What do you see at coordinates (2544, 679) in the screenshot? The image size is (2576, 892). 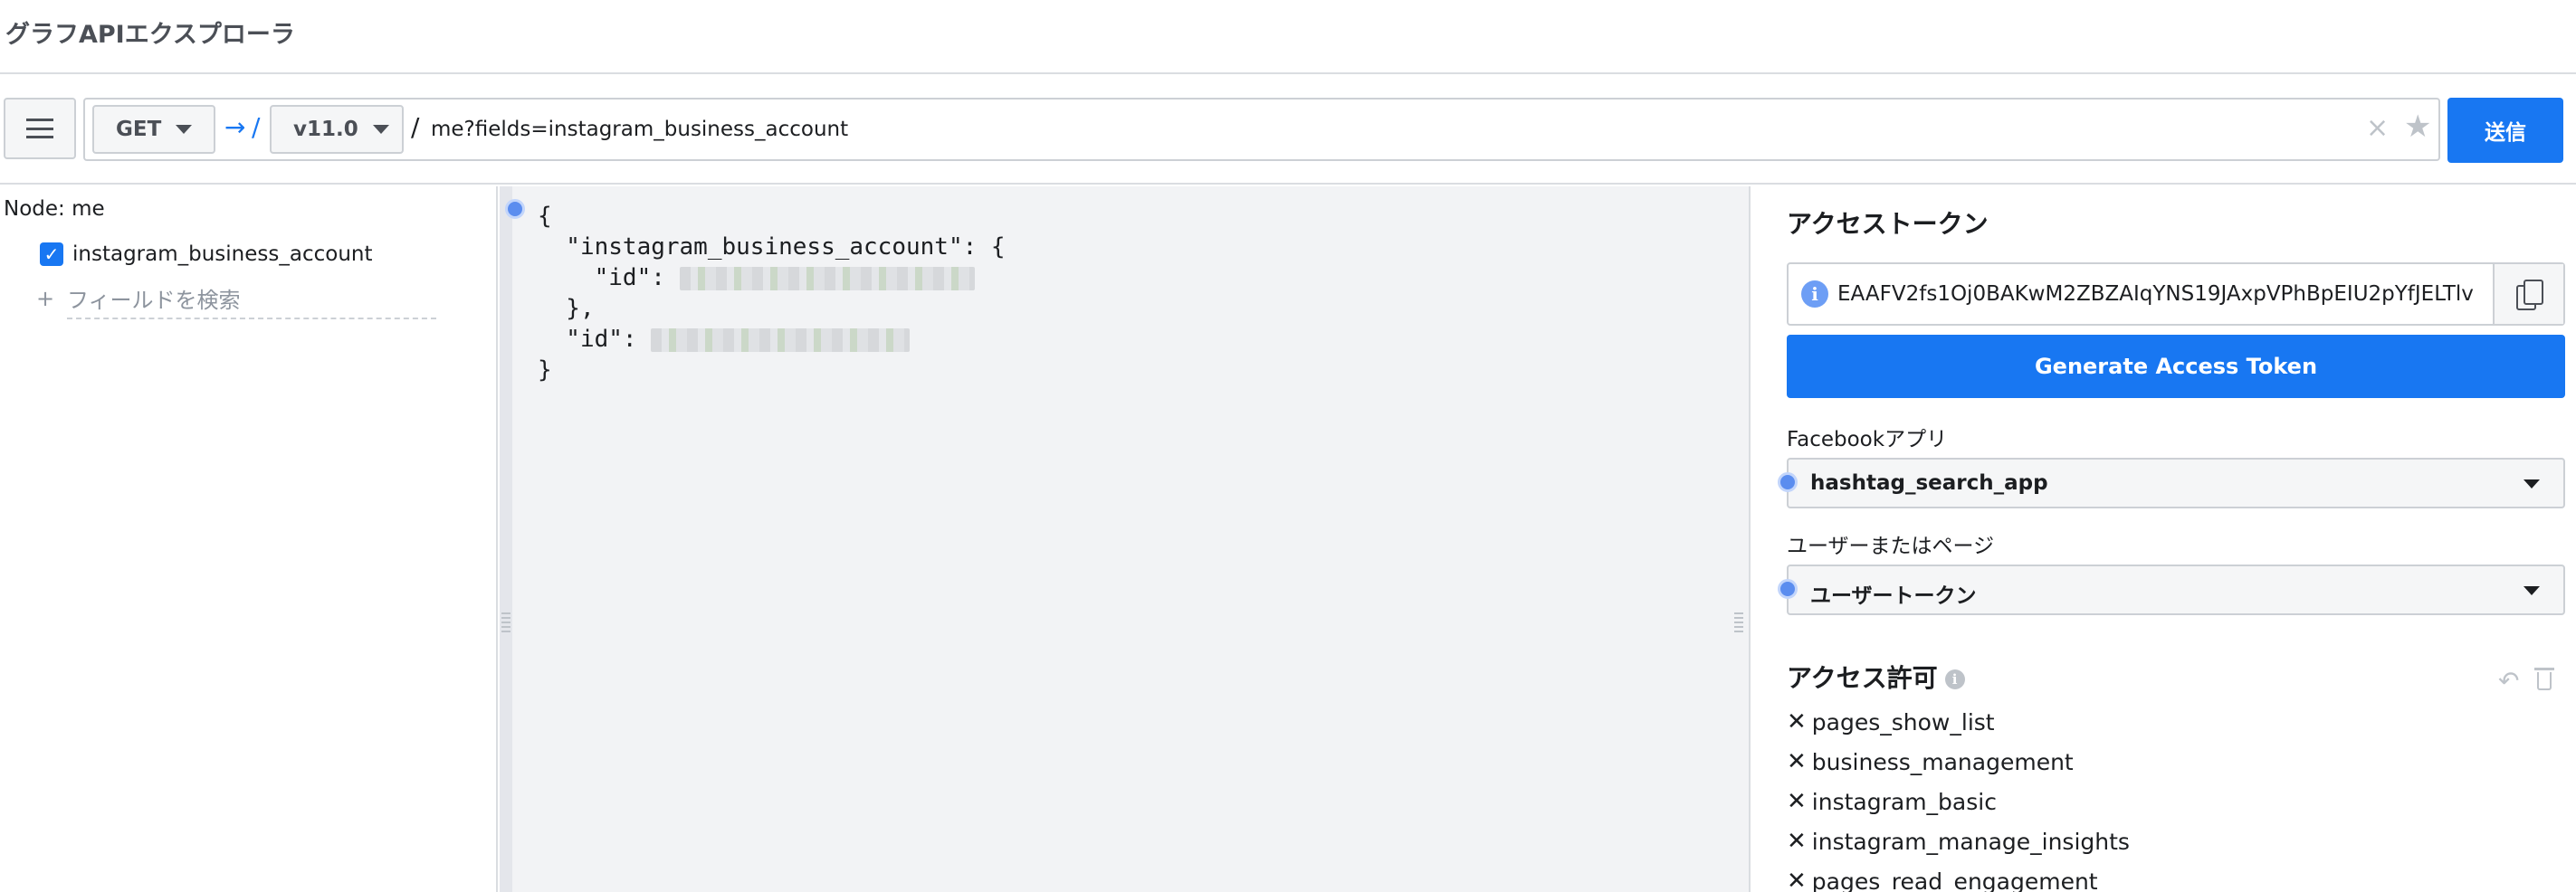 I see `trash-icon` at bounding box center [2544, 679].